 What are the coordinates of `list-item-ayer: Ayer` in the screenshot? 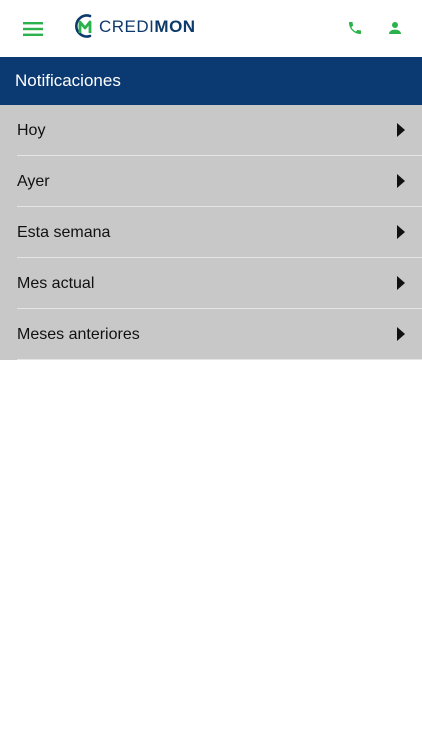 It's located at (211, 181).